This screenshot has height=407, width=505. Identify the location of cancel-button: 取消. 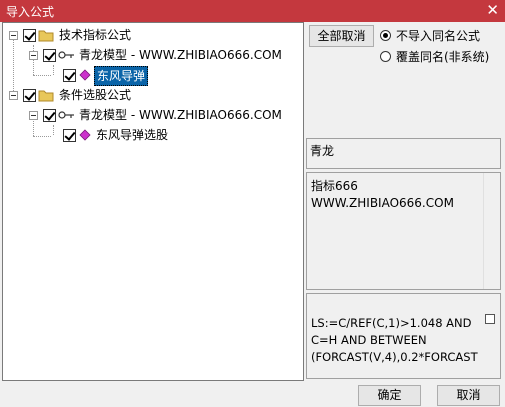
(468, 395).